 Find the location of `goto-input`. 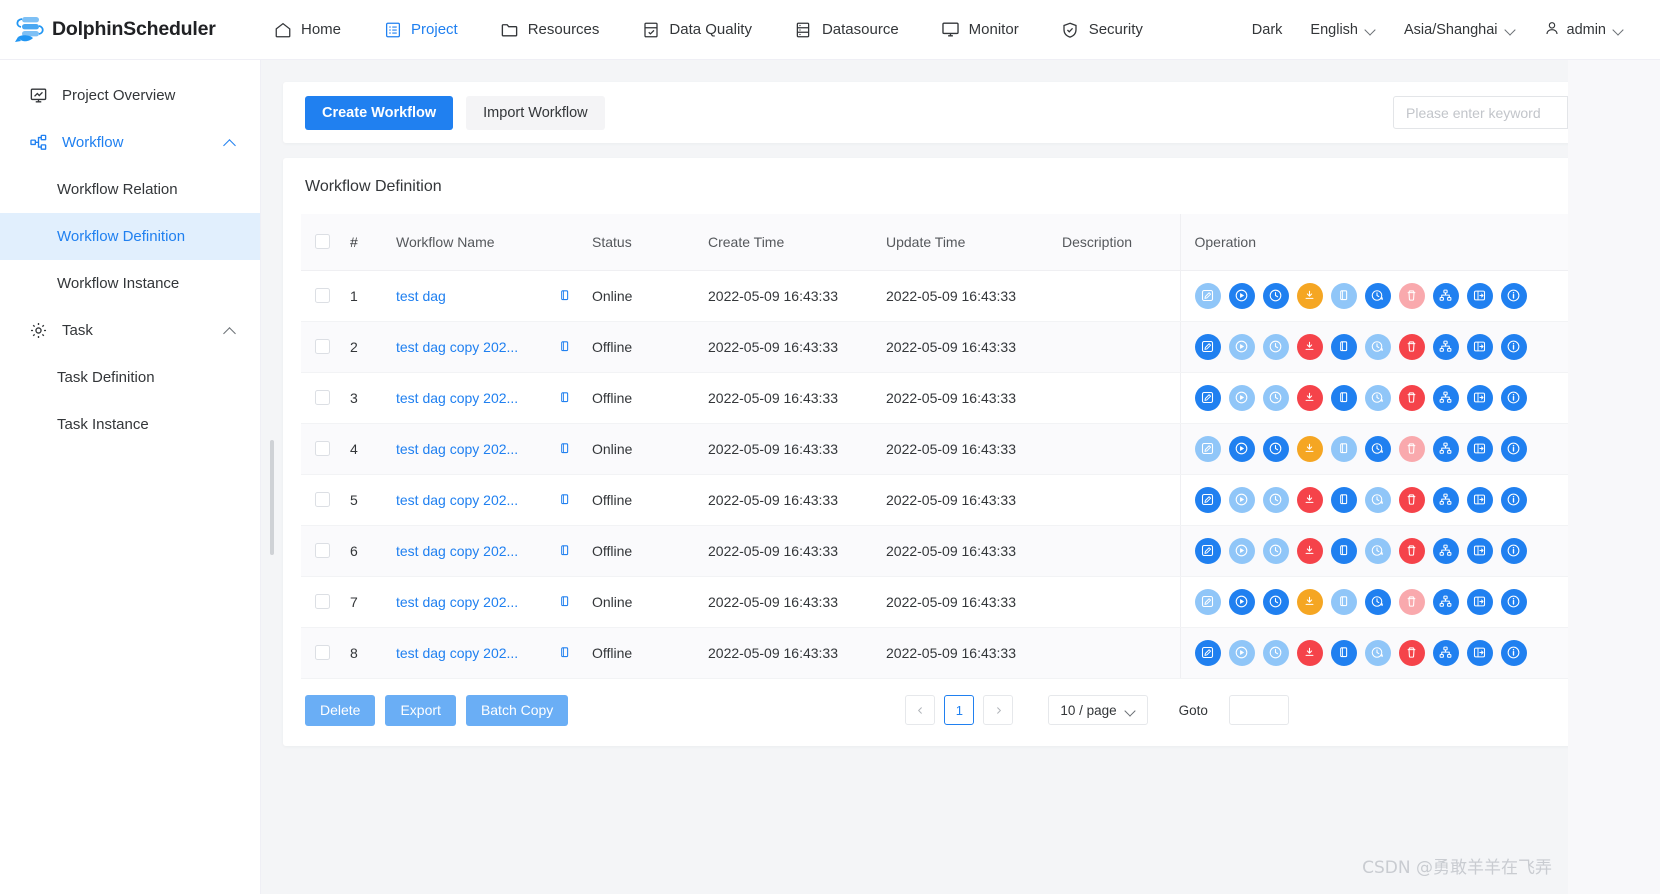

goto-input is located at coordinates (1258, 710).